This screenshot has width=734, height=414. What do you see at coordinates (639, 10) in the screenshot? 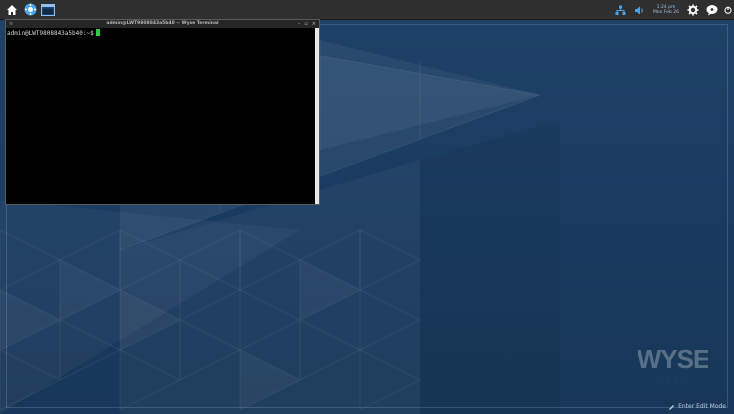
I see `volume-icon` at bounding box center [639, 10].